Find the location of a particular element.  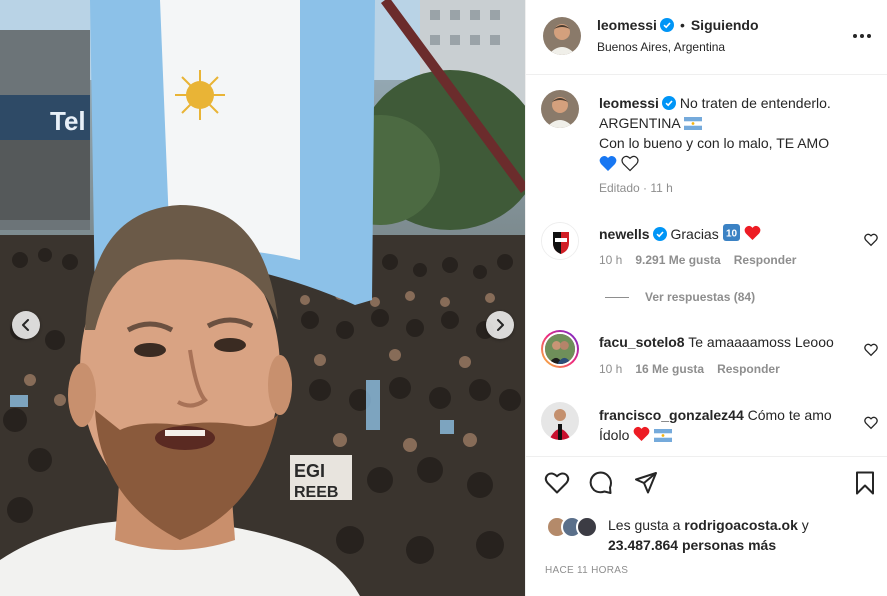

likes-line: Les gusta a rodrigoacosta.ok y is located at coordinates (708, 525).